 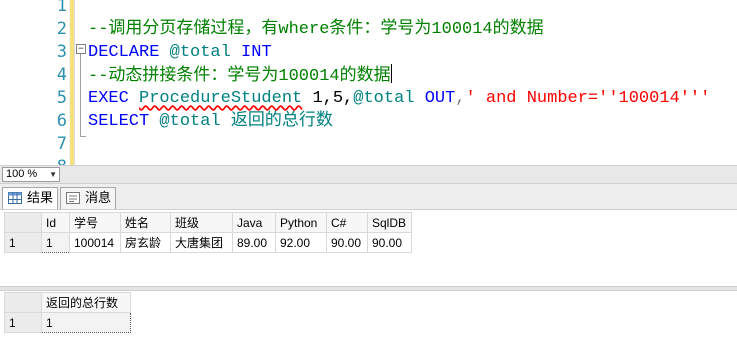 What do you see at coordinates (108, 98) in the screenshot?
I see `keyword: EXEC` at bounding box center [108, 98].